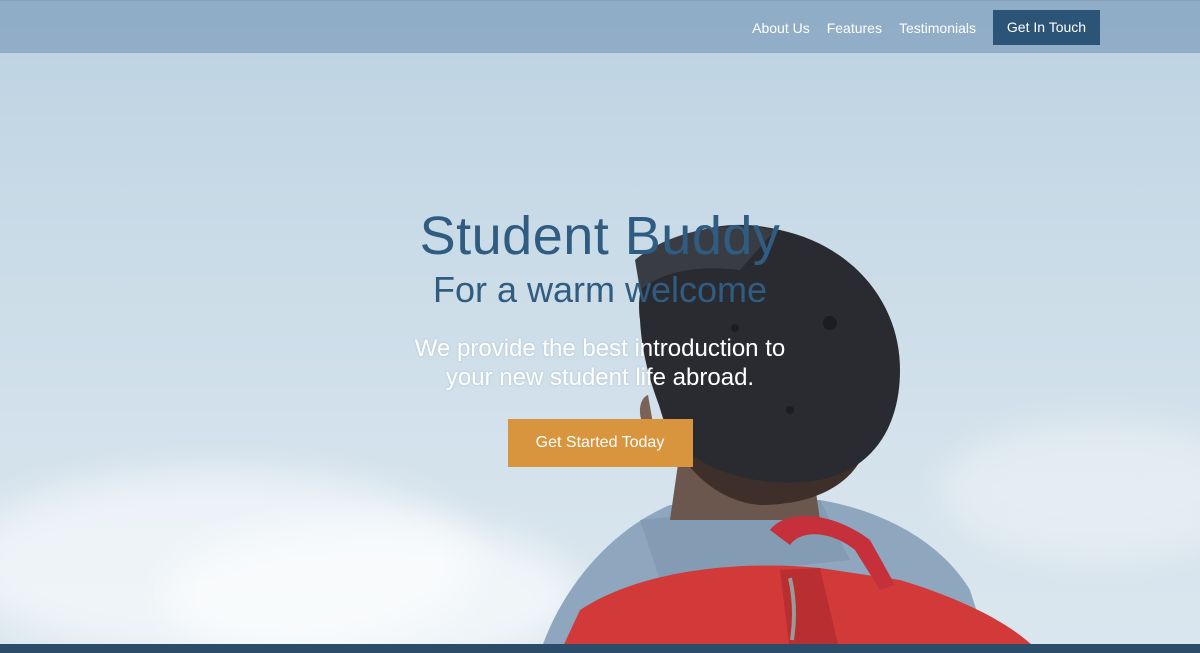 The height and width of the screenshot is (653, 1200). What do you see at coordinates (600, 648) in the screenshot?
I see `bottom-edge-bar` at bounding box center [600, 648].